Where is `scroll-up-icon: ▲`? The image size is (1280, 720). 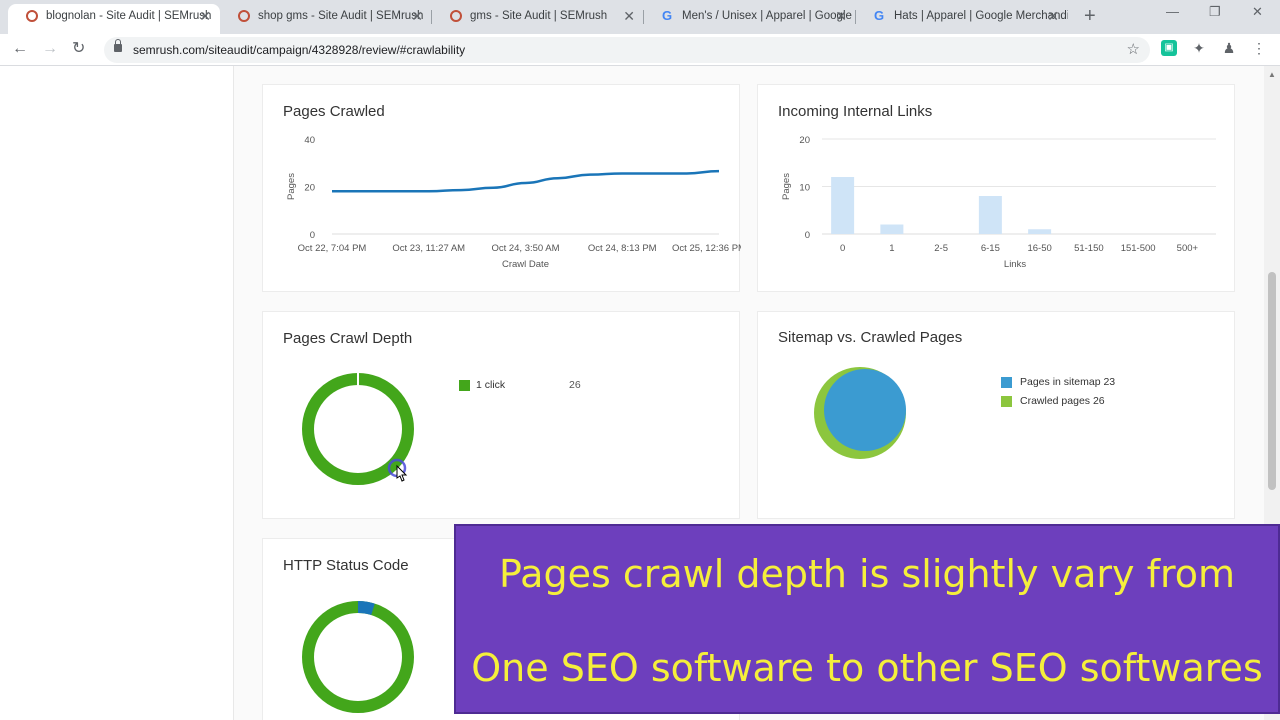 scroll-up-icon: ▲ is located at coordinates (1272, 74).